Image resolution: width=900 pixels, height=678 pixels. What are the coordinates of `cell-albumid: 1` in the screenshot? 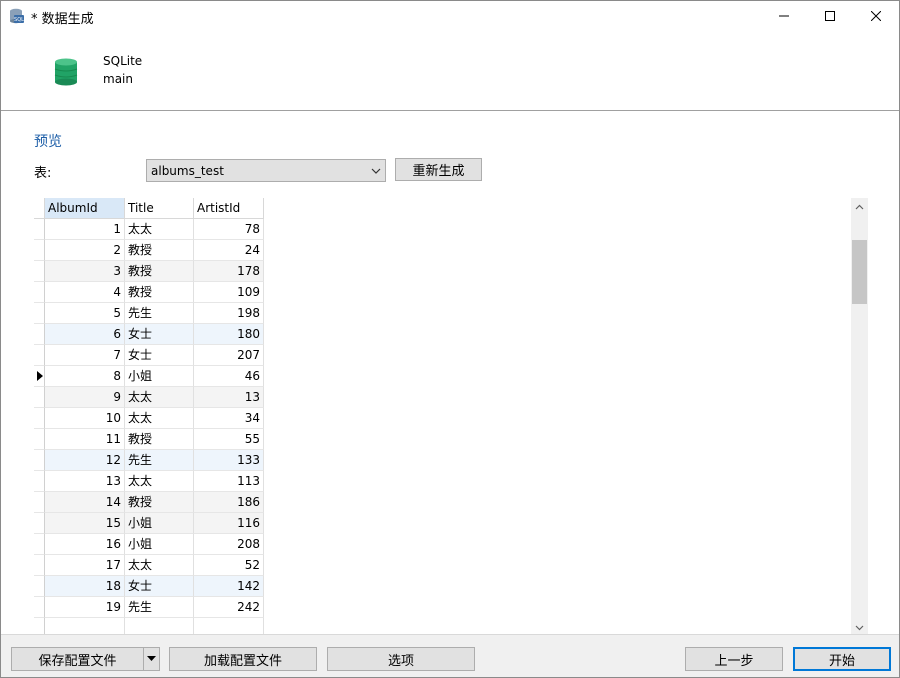 It's located at (85, 229).